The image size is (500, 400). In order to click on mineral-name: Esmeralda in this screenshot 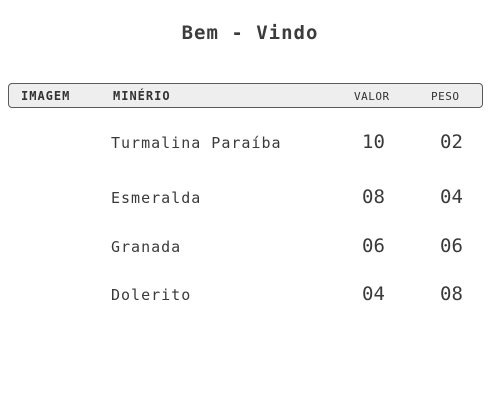, I will do `click(156, 198)`.